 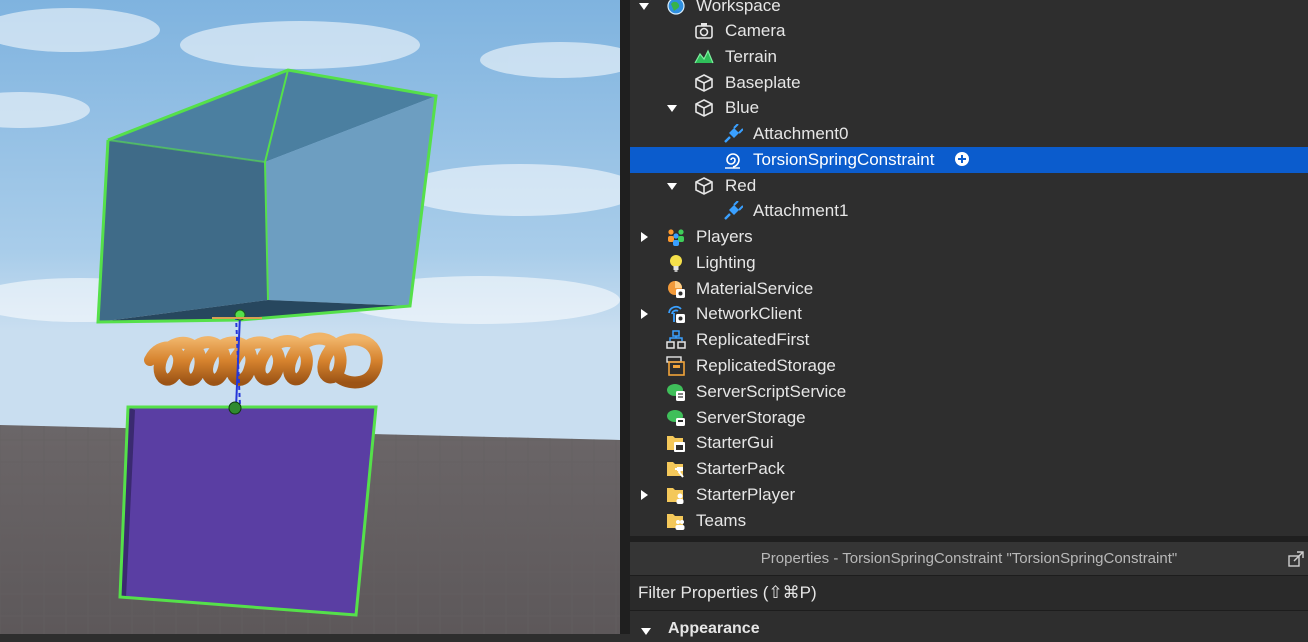 I want to click on tree-item-label: Attachment0, so click(x=801, y=133).